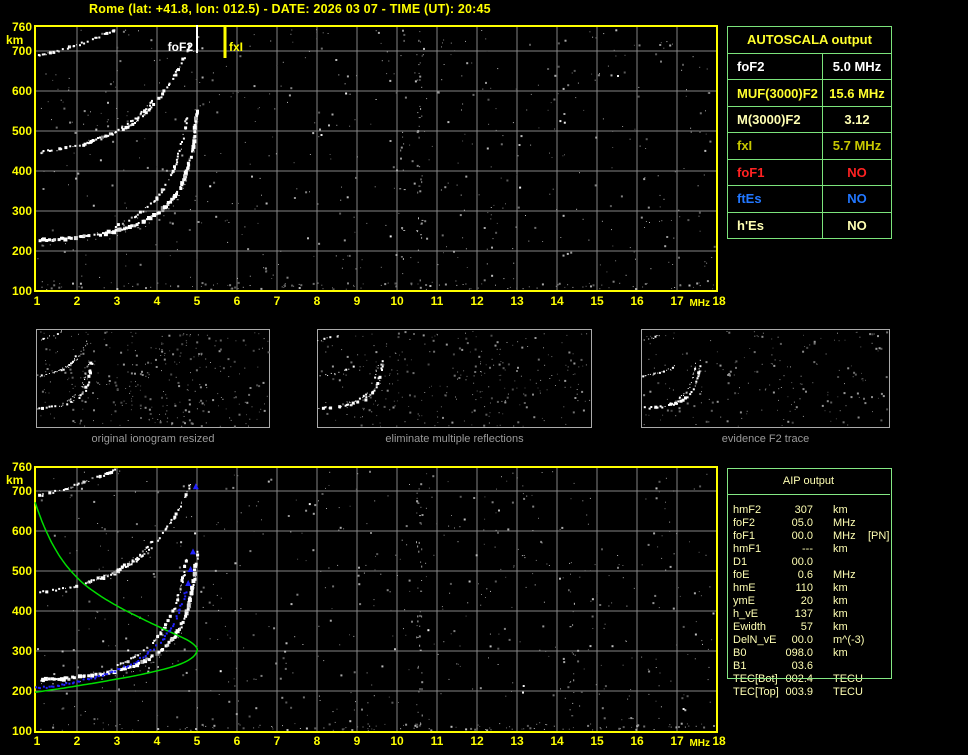 The image size is (968, 755). Describe the element at coordinates (22, 251) in the screenshot. I see `svg-text: 200` at that location.